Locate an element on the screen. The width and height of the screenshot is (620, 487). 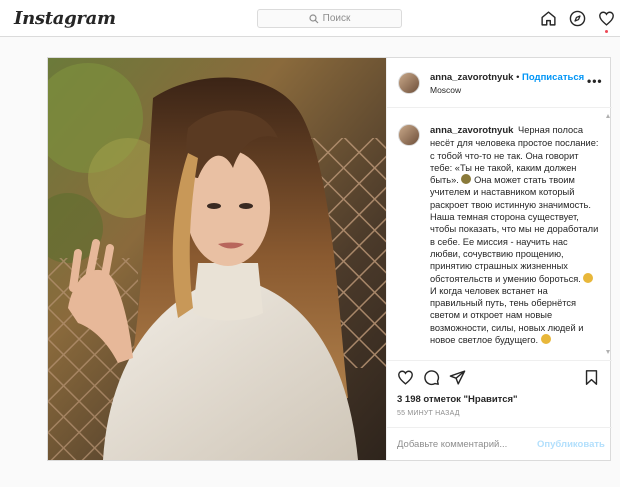
comment-row: Опубликовать is located at coordinates (499, 444).